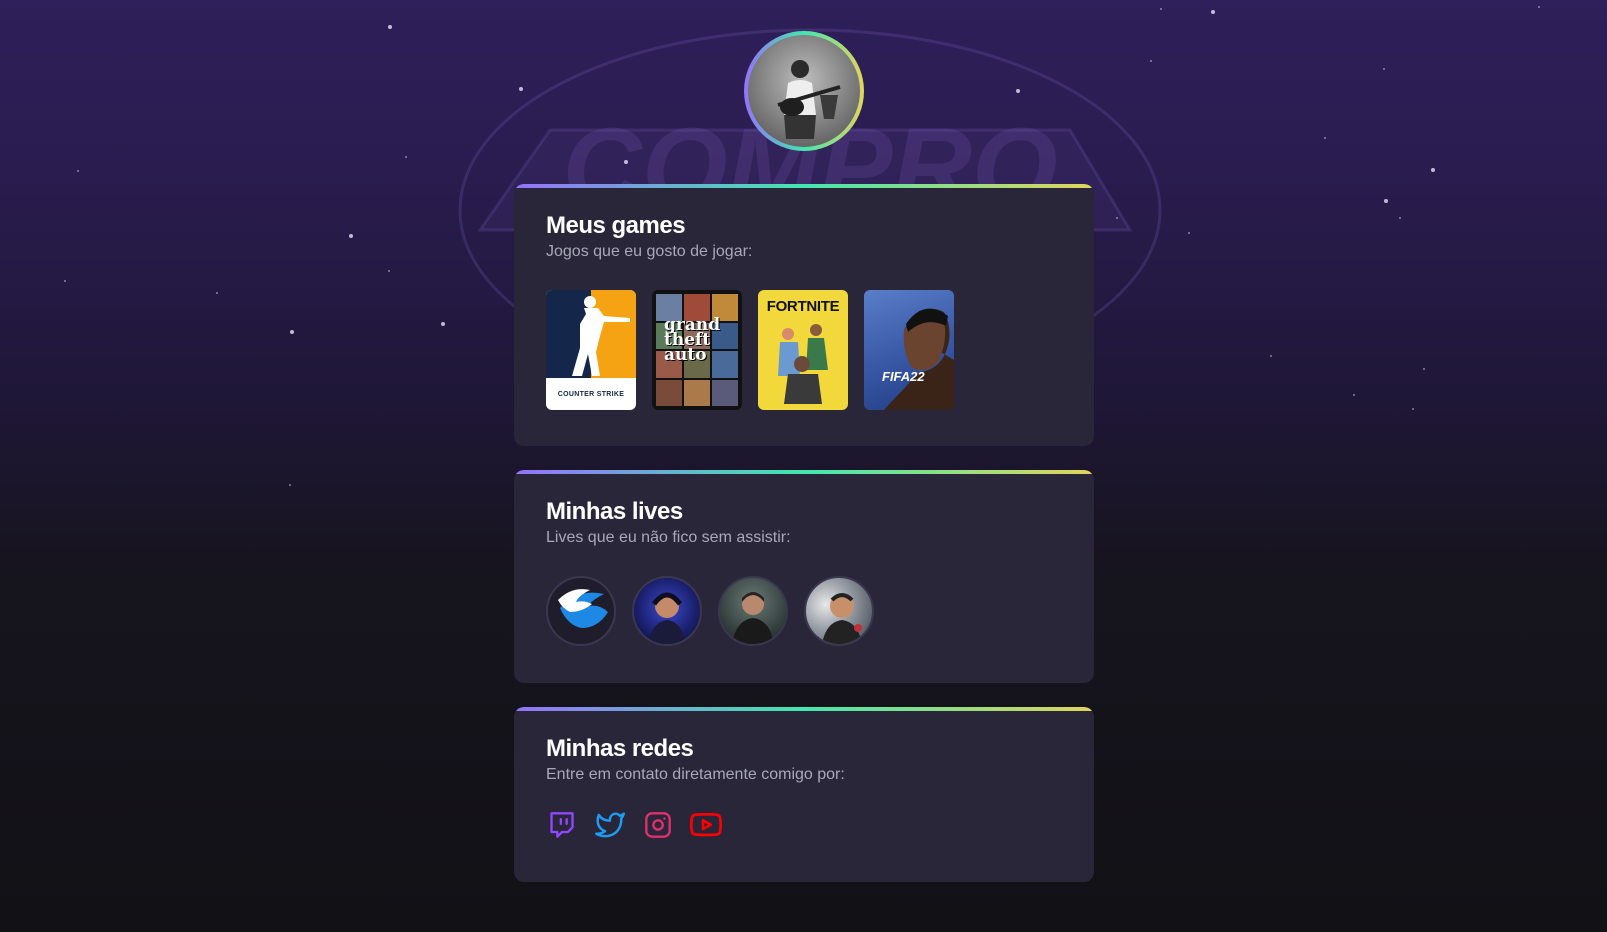  I want to click on instagram-icon, so click(658, 825).